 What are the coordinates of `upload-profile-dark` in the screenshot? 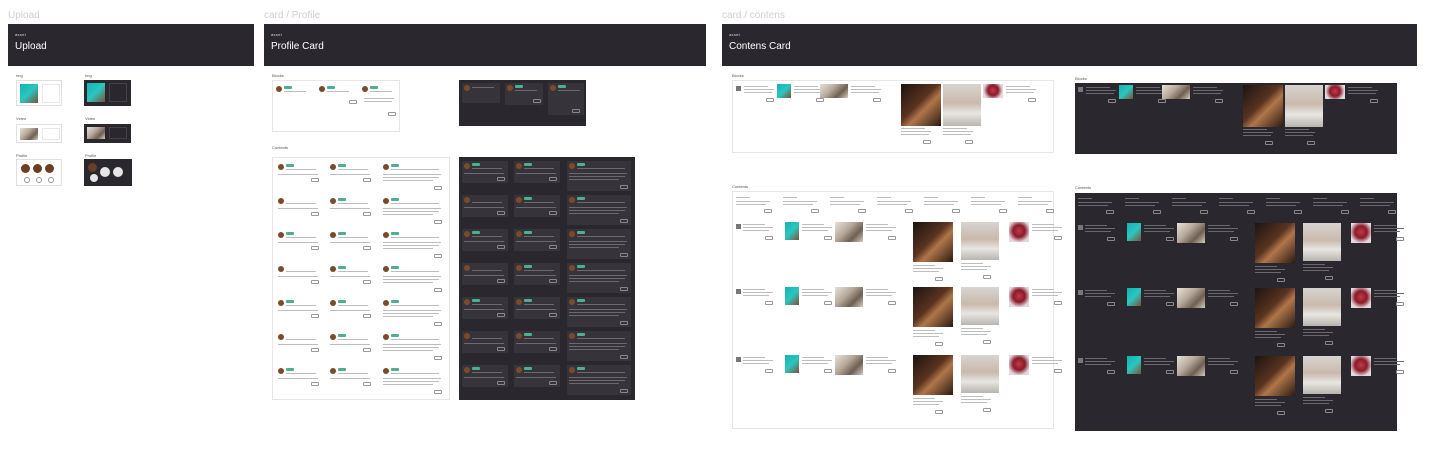 It's located at (108, 172).